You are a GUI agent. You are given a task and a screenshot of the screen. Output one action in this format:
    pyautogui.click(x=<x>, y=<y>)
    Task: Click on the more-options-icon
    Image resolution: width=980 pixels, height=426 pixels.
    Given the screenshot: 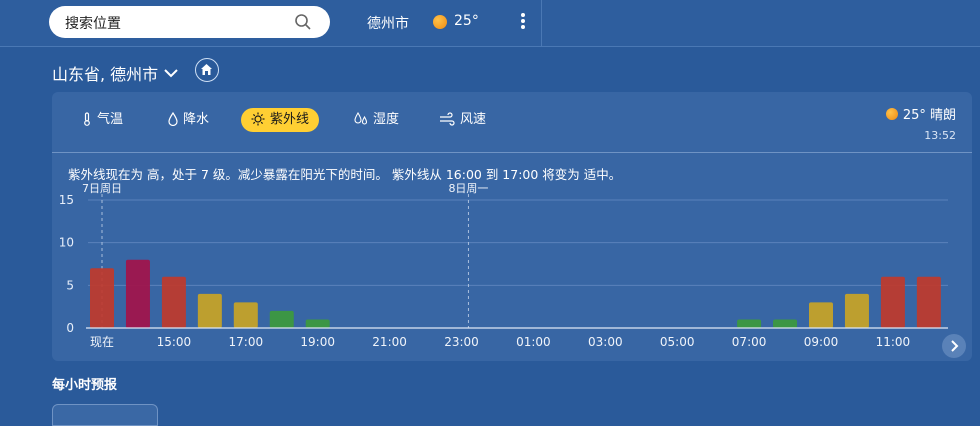 What is the action you would take?
    pyautogui.click(x=523, y=22)
    